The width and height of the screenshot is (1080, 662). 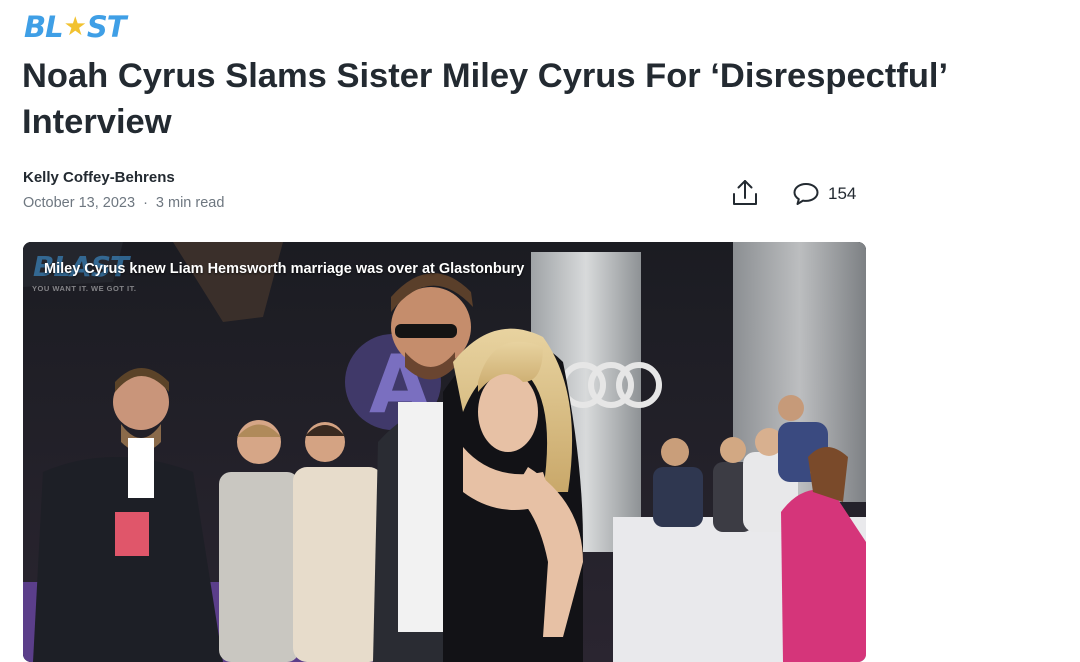 What do you see at coordinates (824, 194) in the screenshot?
I see `comments-button: 154` at bounding box center [824, 194].